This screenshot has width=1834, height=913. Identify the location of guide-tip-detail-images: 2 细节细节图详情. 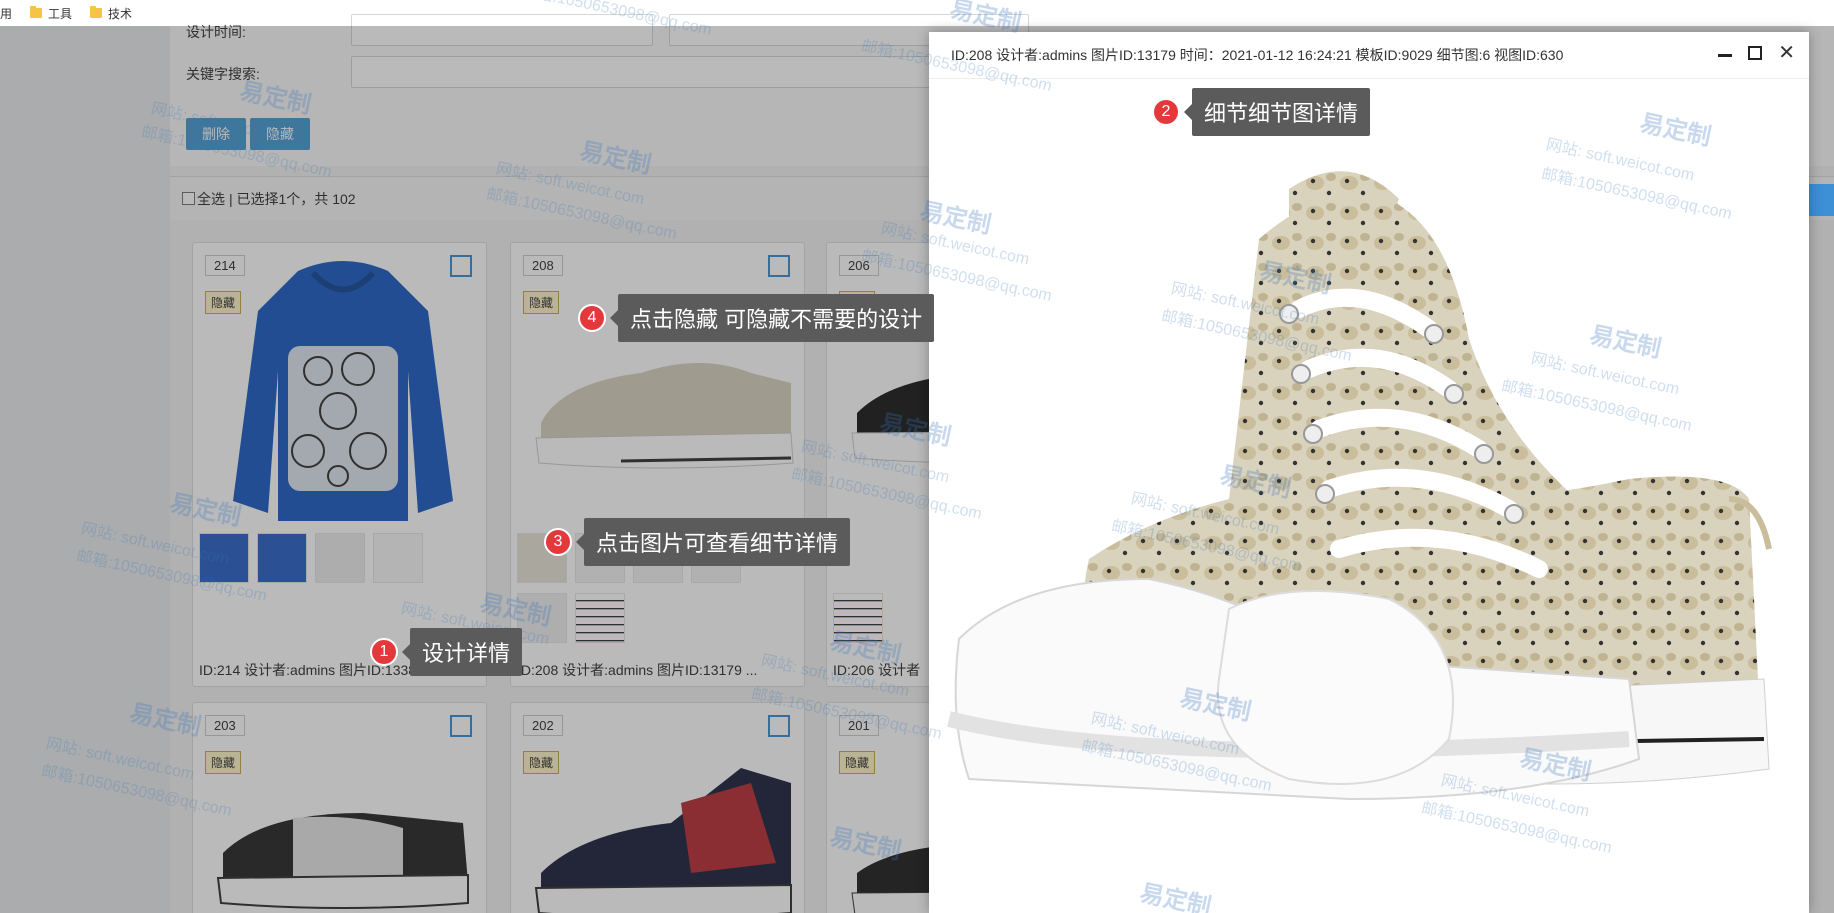
(1261, 112).